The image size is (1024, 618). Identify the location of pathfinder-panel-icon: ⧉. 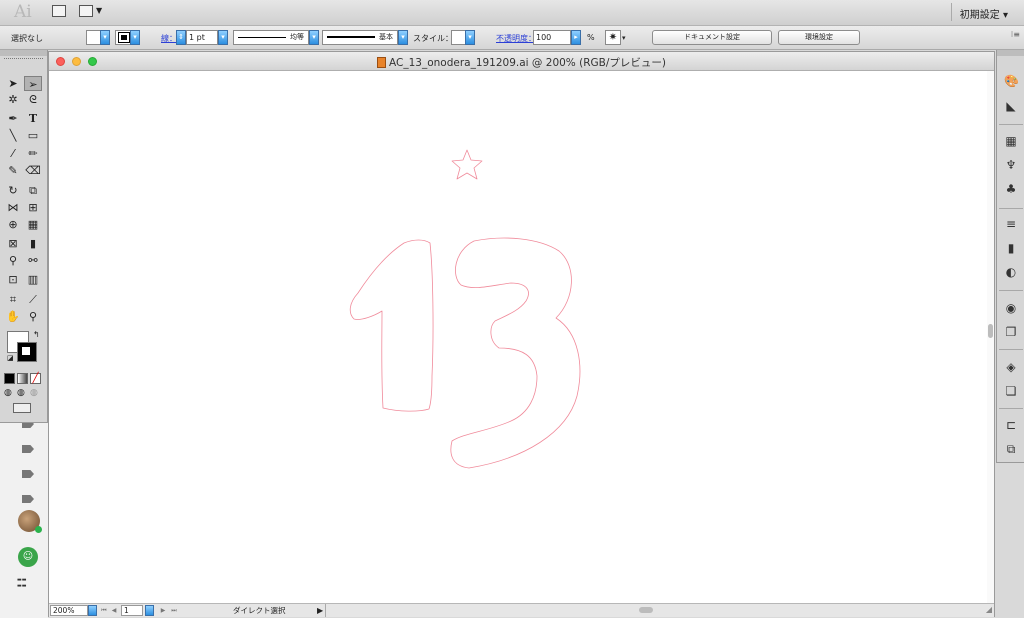
(1011, 449).